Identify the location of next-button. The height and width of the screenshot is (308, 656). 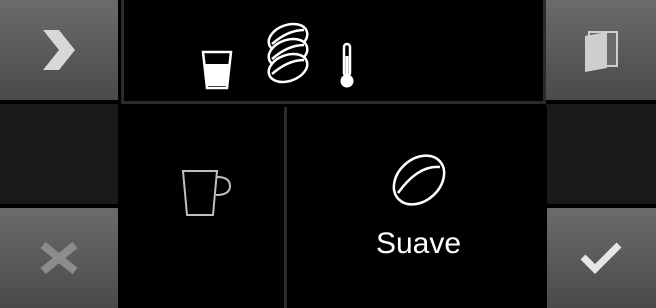
(59, 50).